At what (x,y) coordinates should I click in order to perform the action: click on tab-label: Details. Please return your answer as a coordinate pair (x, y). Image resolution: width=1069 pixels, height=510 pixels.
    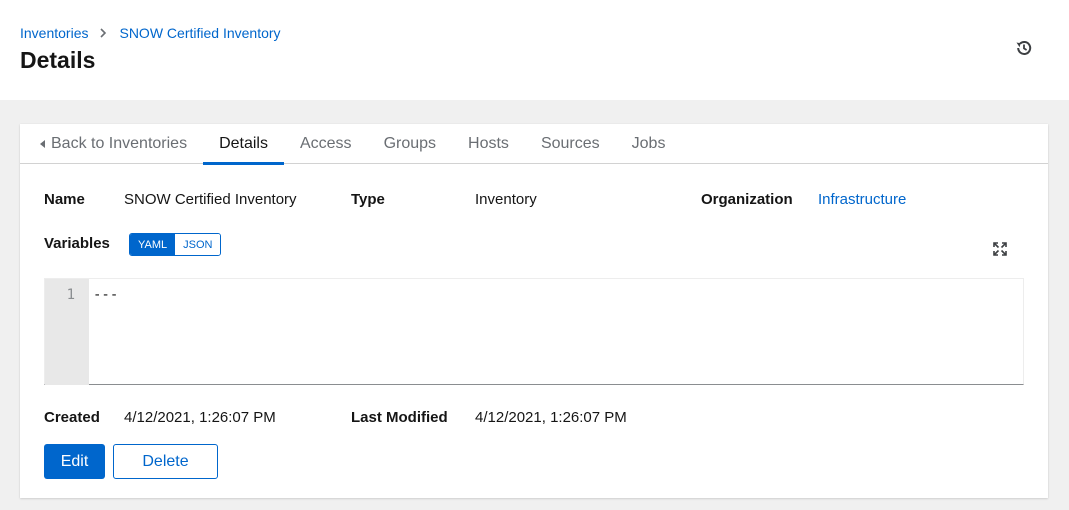
    Looking at the image, I should click on (243, 143).